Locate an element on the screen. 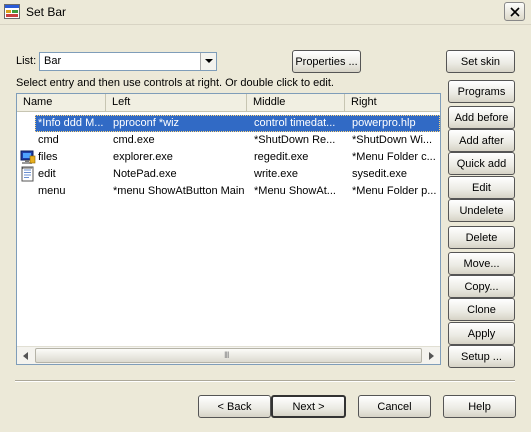 The width and height of the screenshot is (531, 432). list-select: Bar is located at coordinates (128, 61).